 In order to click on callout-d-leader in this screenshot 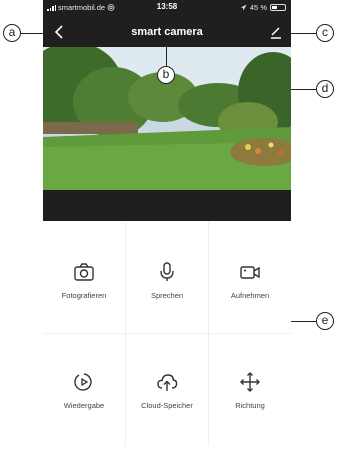, I will do `click(303, 89)`.